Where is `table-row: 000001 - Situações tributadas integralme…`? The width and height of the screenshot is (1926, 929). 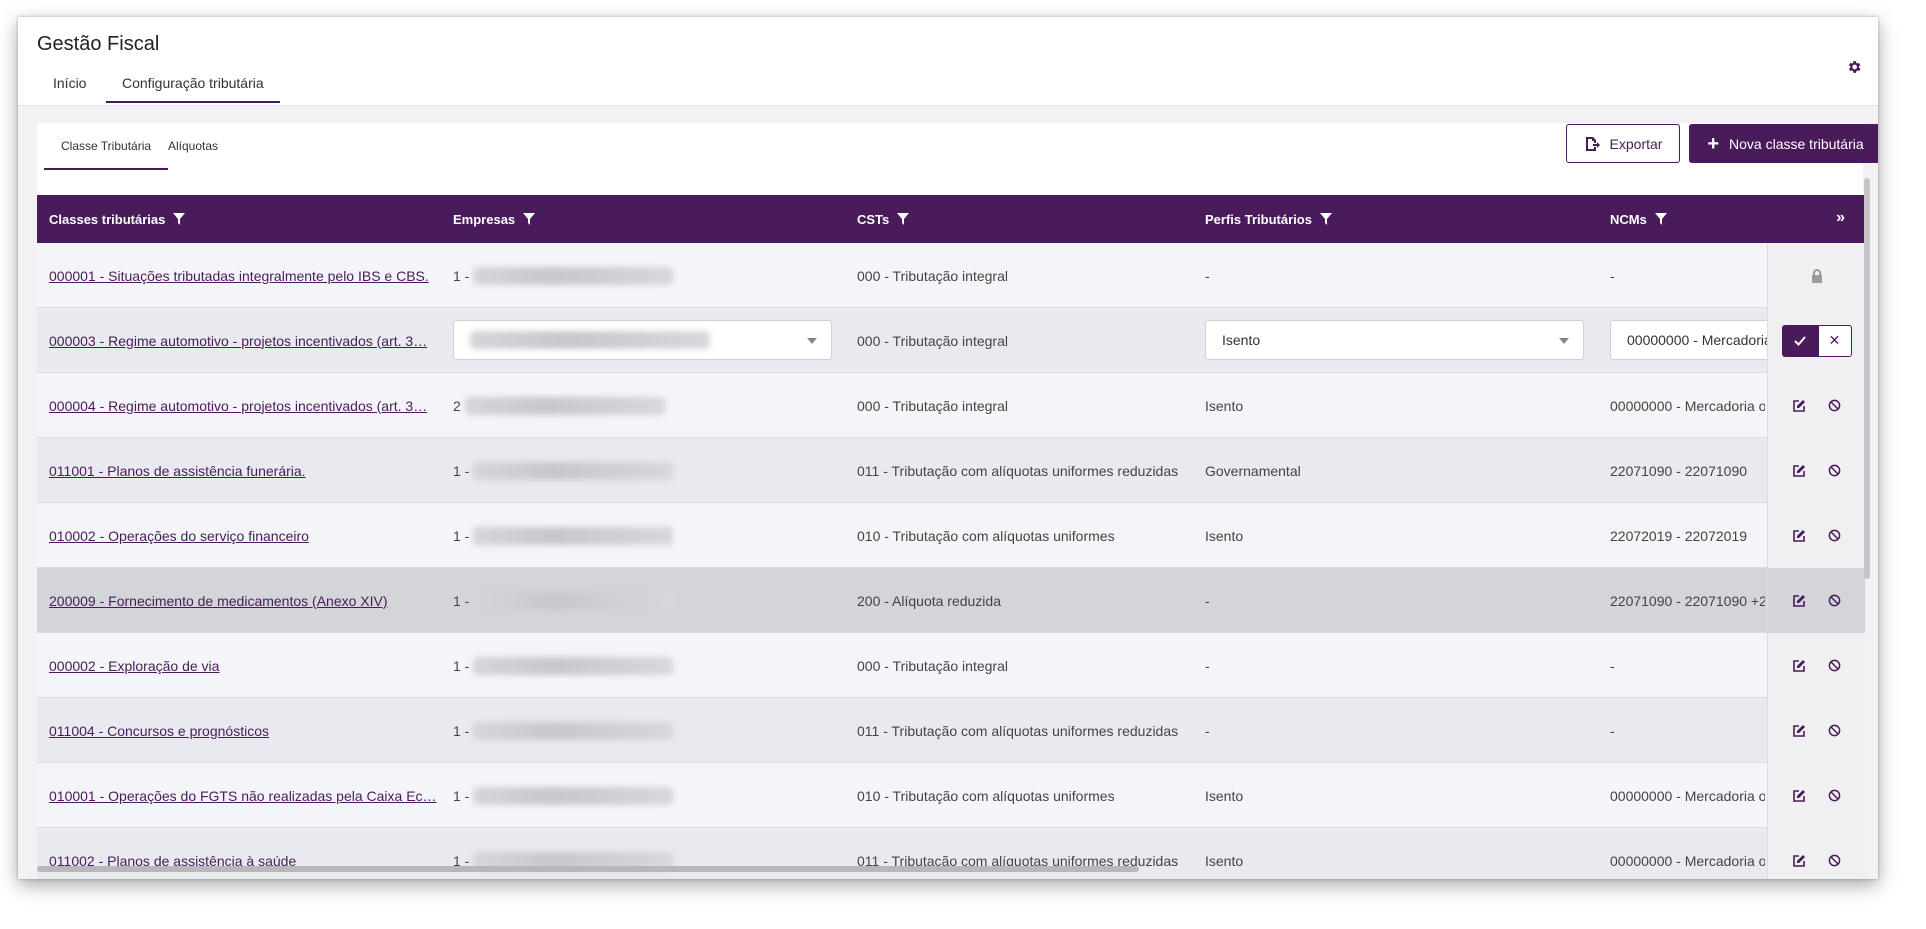 table-row: 000001 - Situações tributadas integralme… is located at coordinates (951, 275).